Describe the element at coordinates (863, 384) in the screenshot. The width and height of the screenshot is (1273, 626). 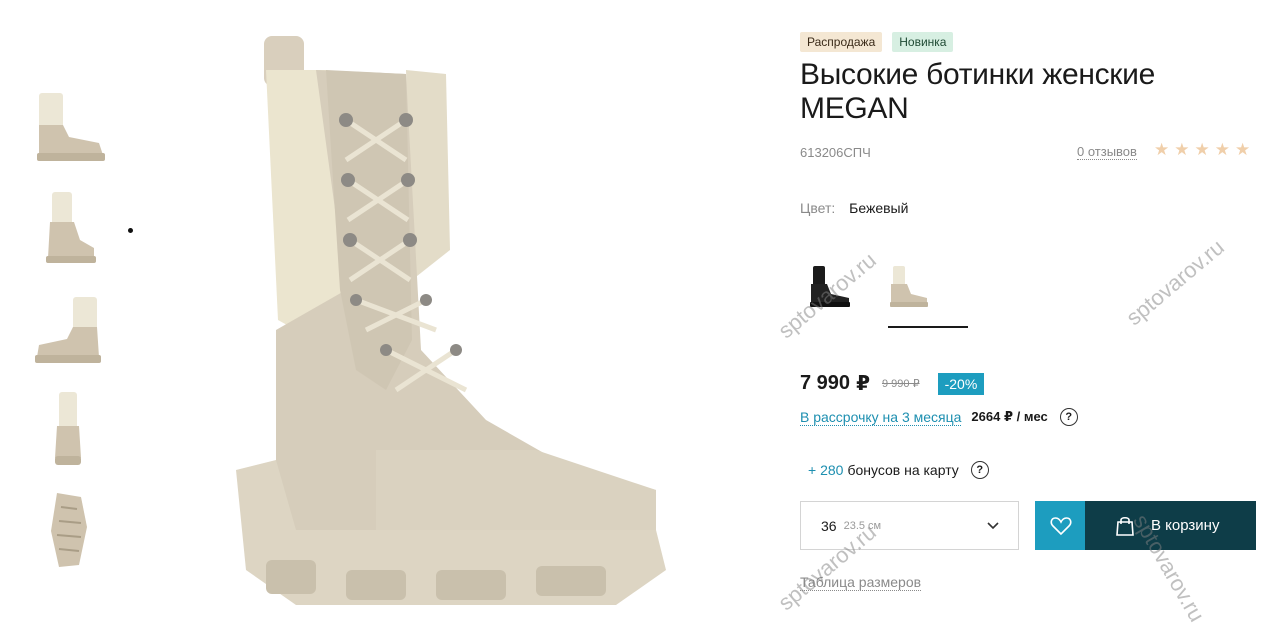
I see `currency-symbol: ₽` at that location.